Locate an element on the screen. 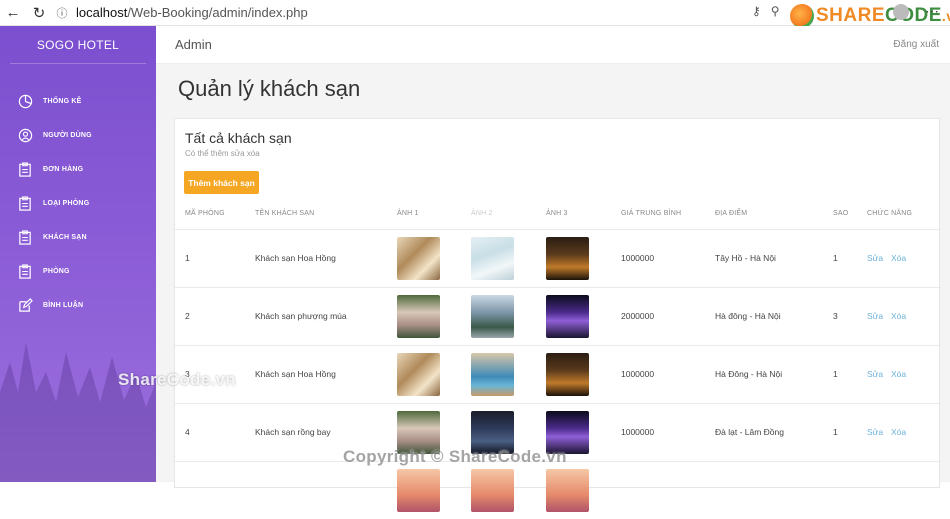  cell-hotel-name: Khách sạn rồng bay is located at coordinates (293, 432).